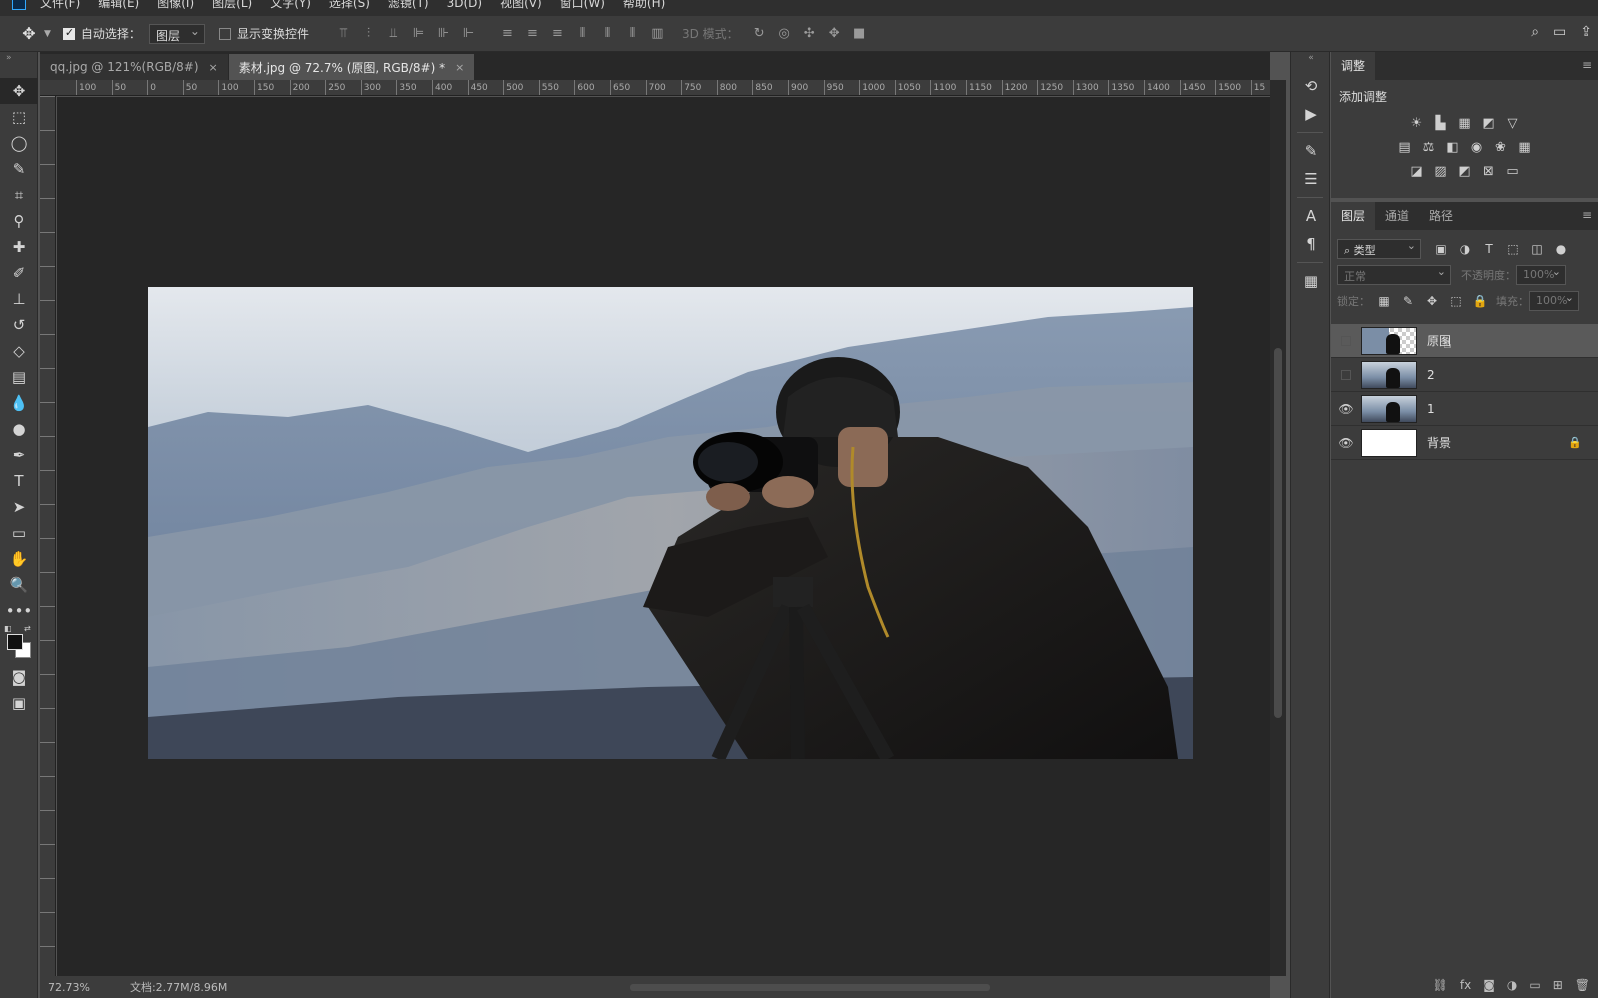 The image size is (1598, 998). What do you see at coordinates (19, 325) in the screenshot?
I see `history-brush-tool-icon: ↺` at bounding box center [19, 325].